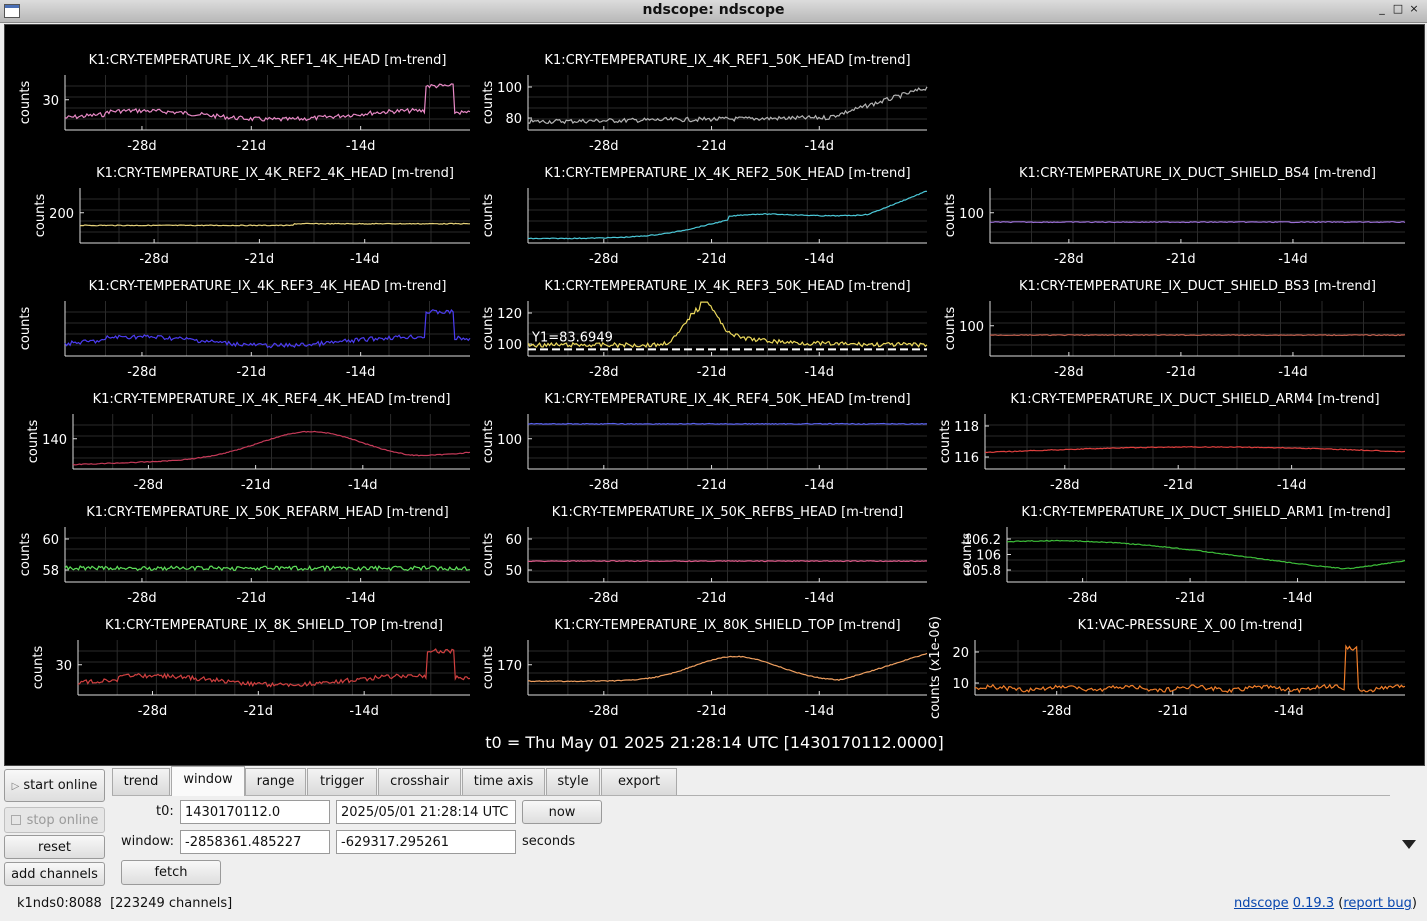 The image size is (1427, 921). What do you see at coordinates (713, 11) in the screenshot?
I see `window-titlebar: ndscope: ndscope _ □ ×` at bounding box center [713, 11].